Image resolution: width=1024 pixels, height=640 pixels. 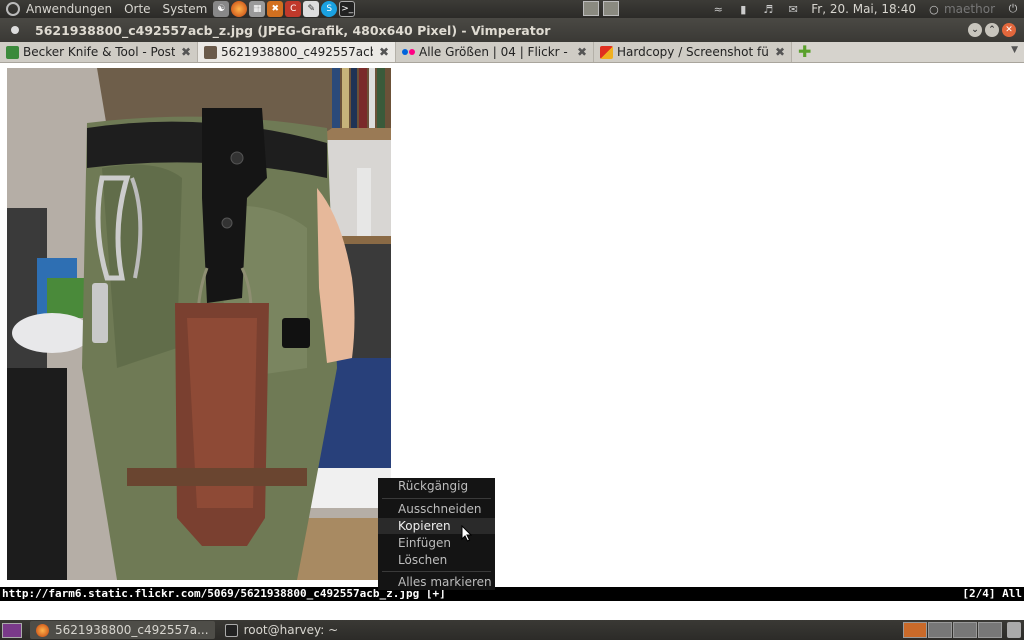 I want to click on show-desktop-icon, so click(x=12, y=630).